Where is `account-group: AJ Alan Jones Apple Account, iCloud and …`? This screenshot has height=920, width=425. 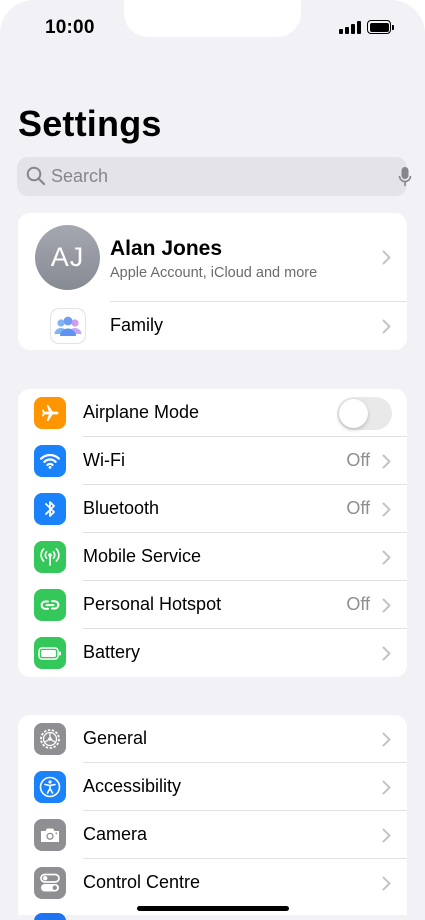 account-group: AJ Alan Jones Apple Account, iCloud and … is located at coordinates (212, 281).